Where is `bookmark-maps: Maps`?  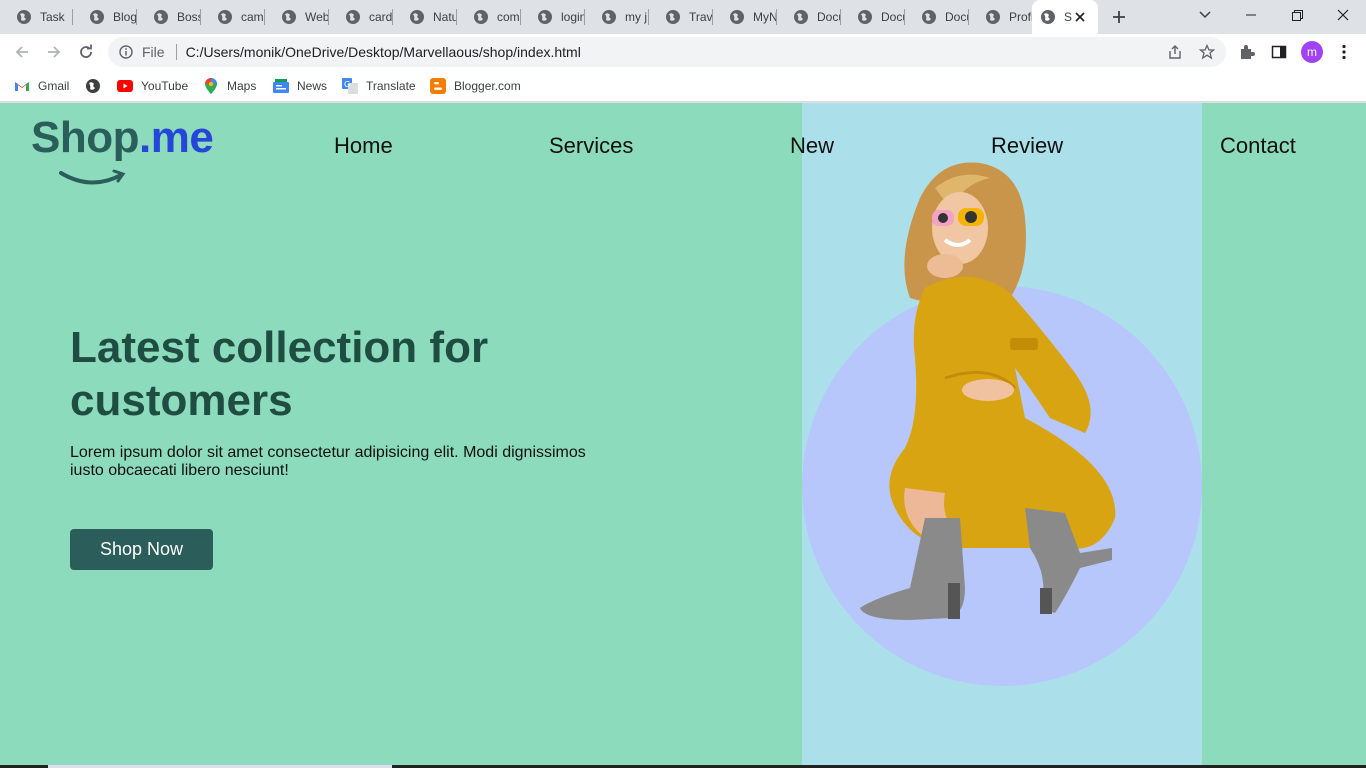
bookmark-maps: Maps is located at coordinates (229, 86).